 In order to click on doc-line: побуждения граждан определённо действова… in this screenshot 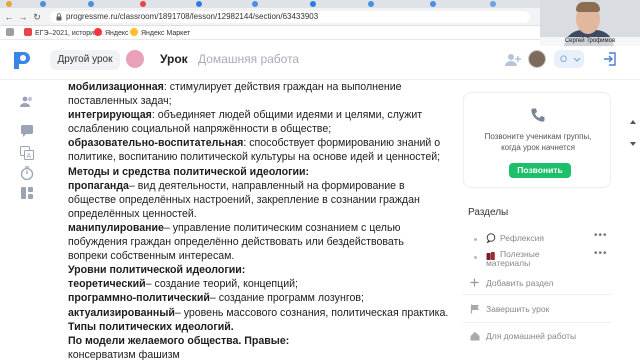, I will do `click(258, 242)`.